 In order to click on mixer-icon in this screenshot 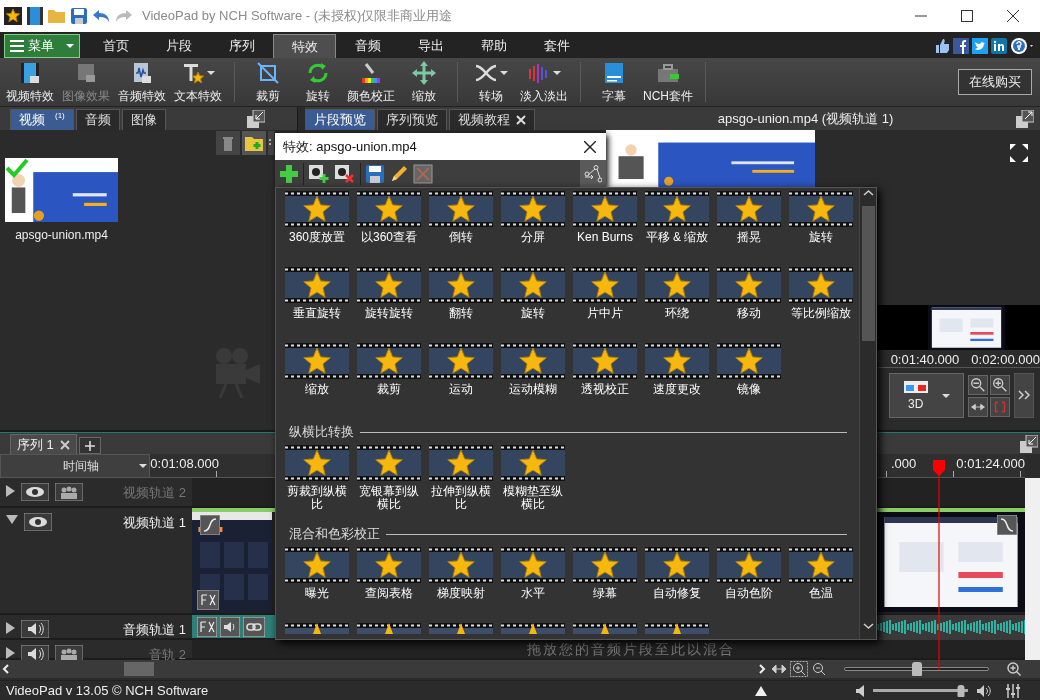, I will do `click(1013, 690)`.